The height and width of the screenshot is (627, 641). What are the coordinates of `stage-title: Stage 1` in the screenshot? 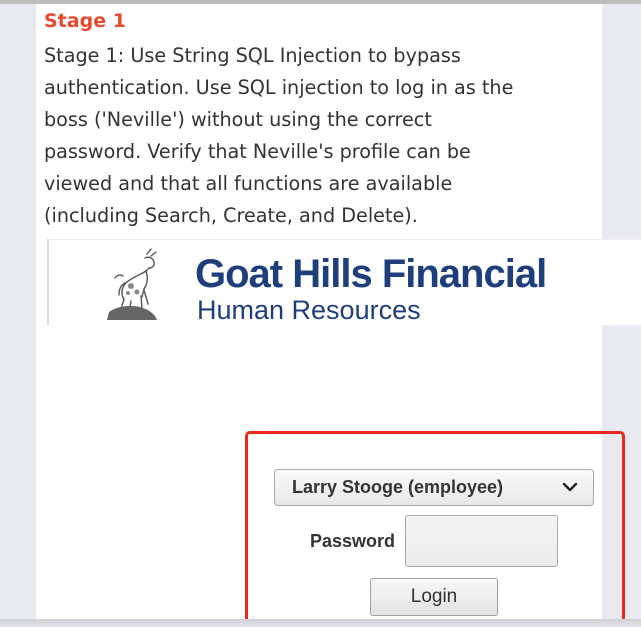 It's located at (85, 21).